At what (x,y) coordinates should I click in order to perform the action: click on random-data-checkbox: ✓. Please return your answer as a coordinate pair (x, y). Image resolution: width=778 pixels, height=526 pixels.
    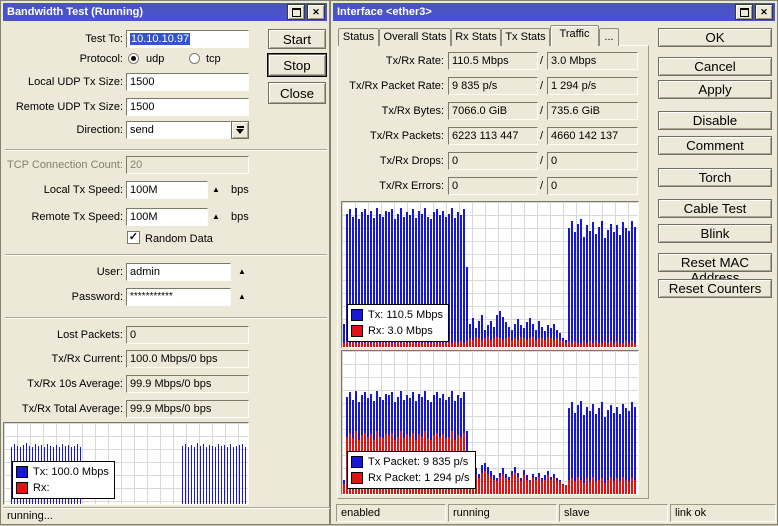
    Looking at the image, I should click on (133, 237).